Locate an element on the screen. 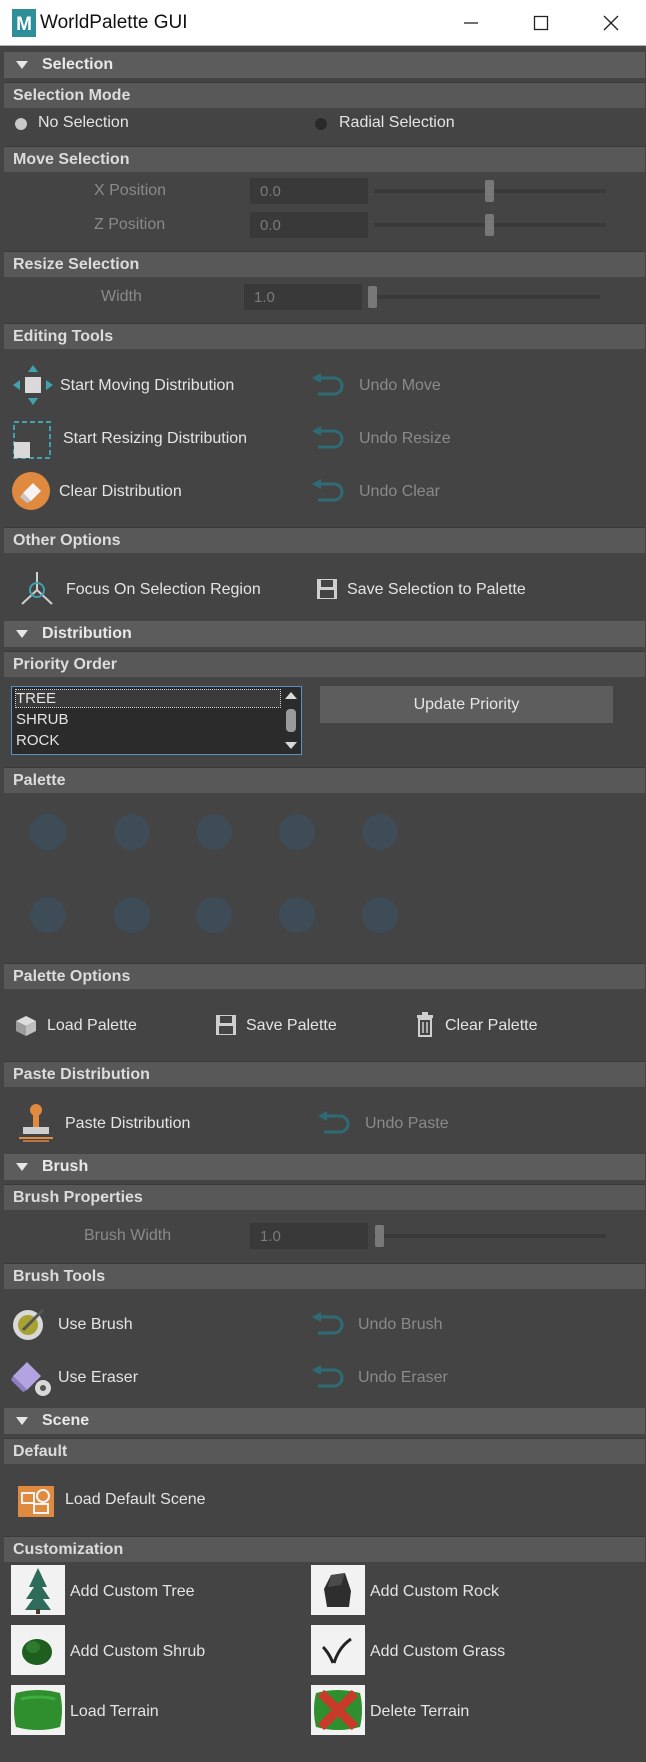  add-custom-grass-button: Add Custom Grass is located at coordinates (437, 1652).